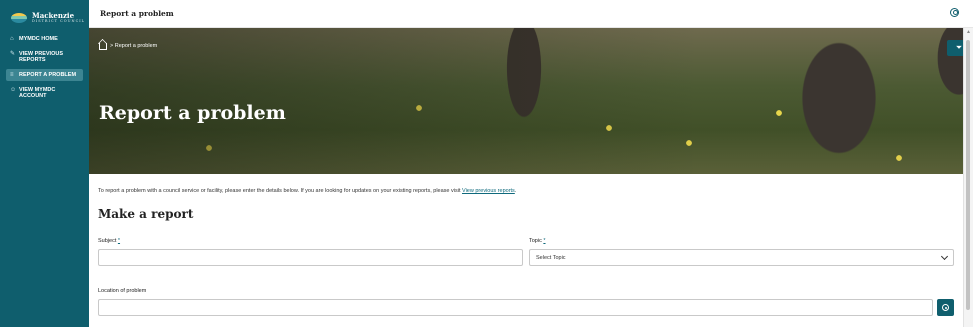  I want to click on scroll-up-icon: ▲, so click(968, 32).